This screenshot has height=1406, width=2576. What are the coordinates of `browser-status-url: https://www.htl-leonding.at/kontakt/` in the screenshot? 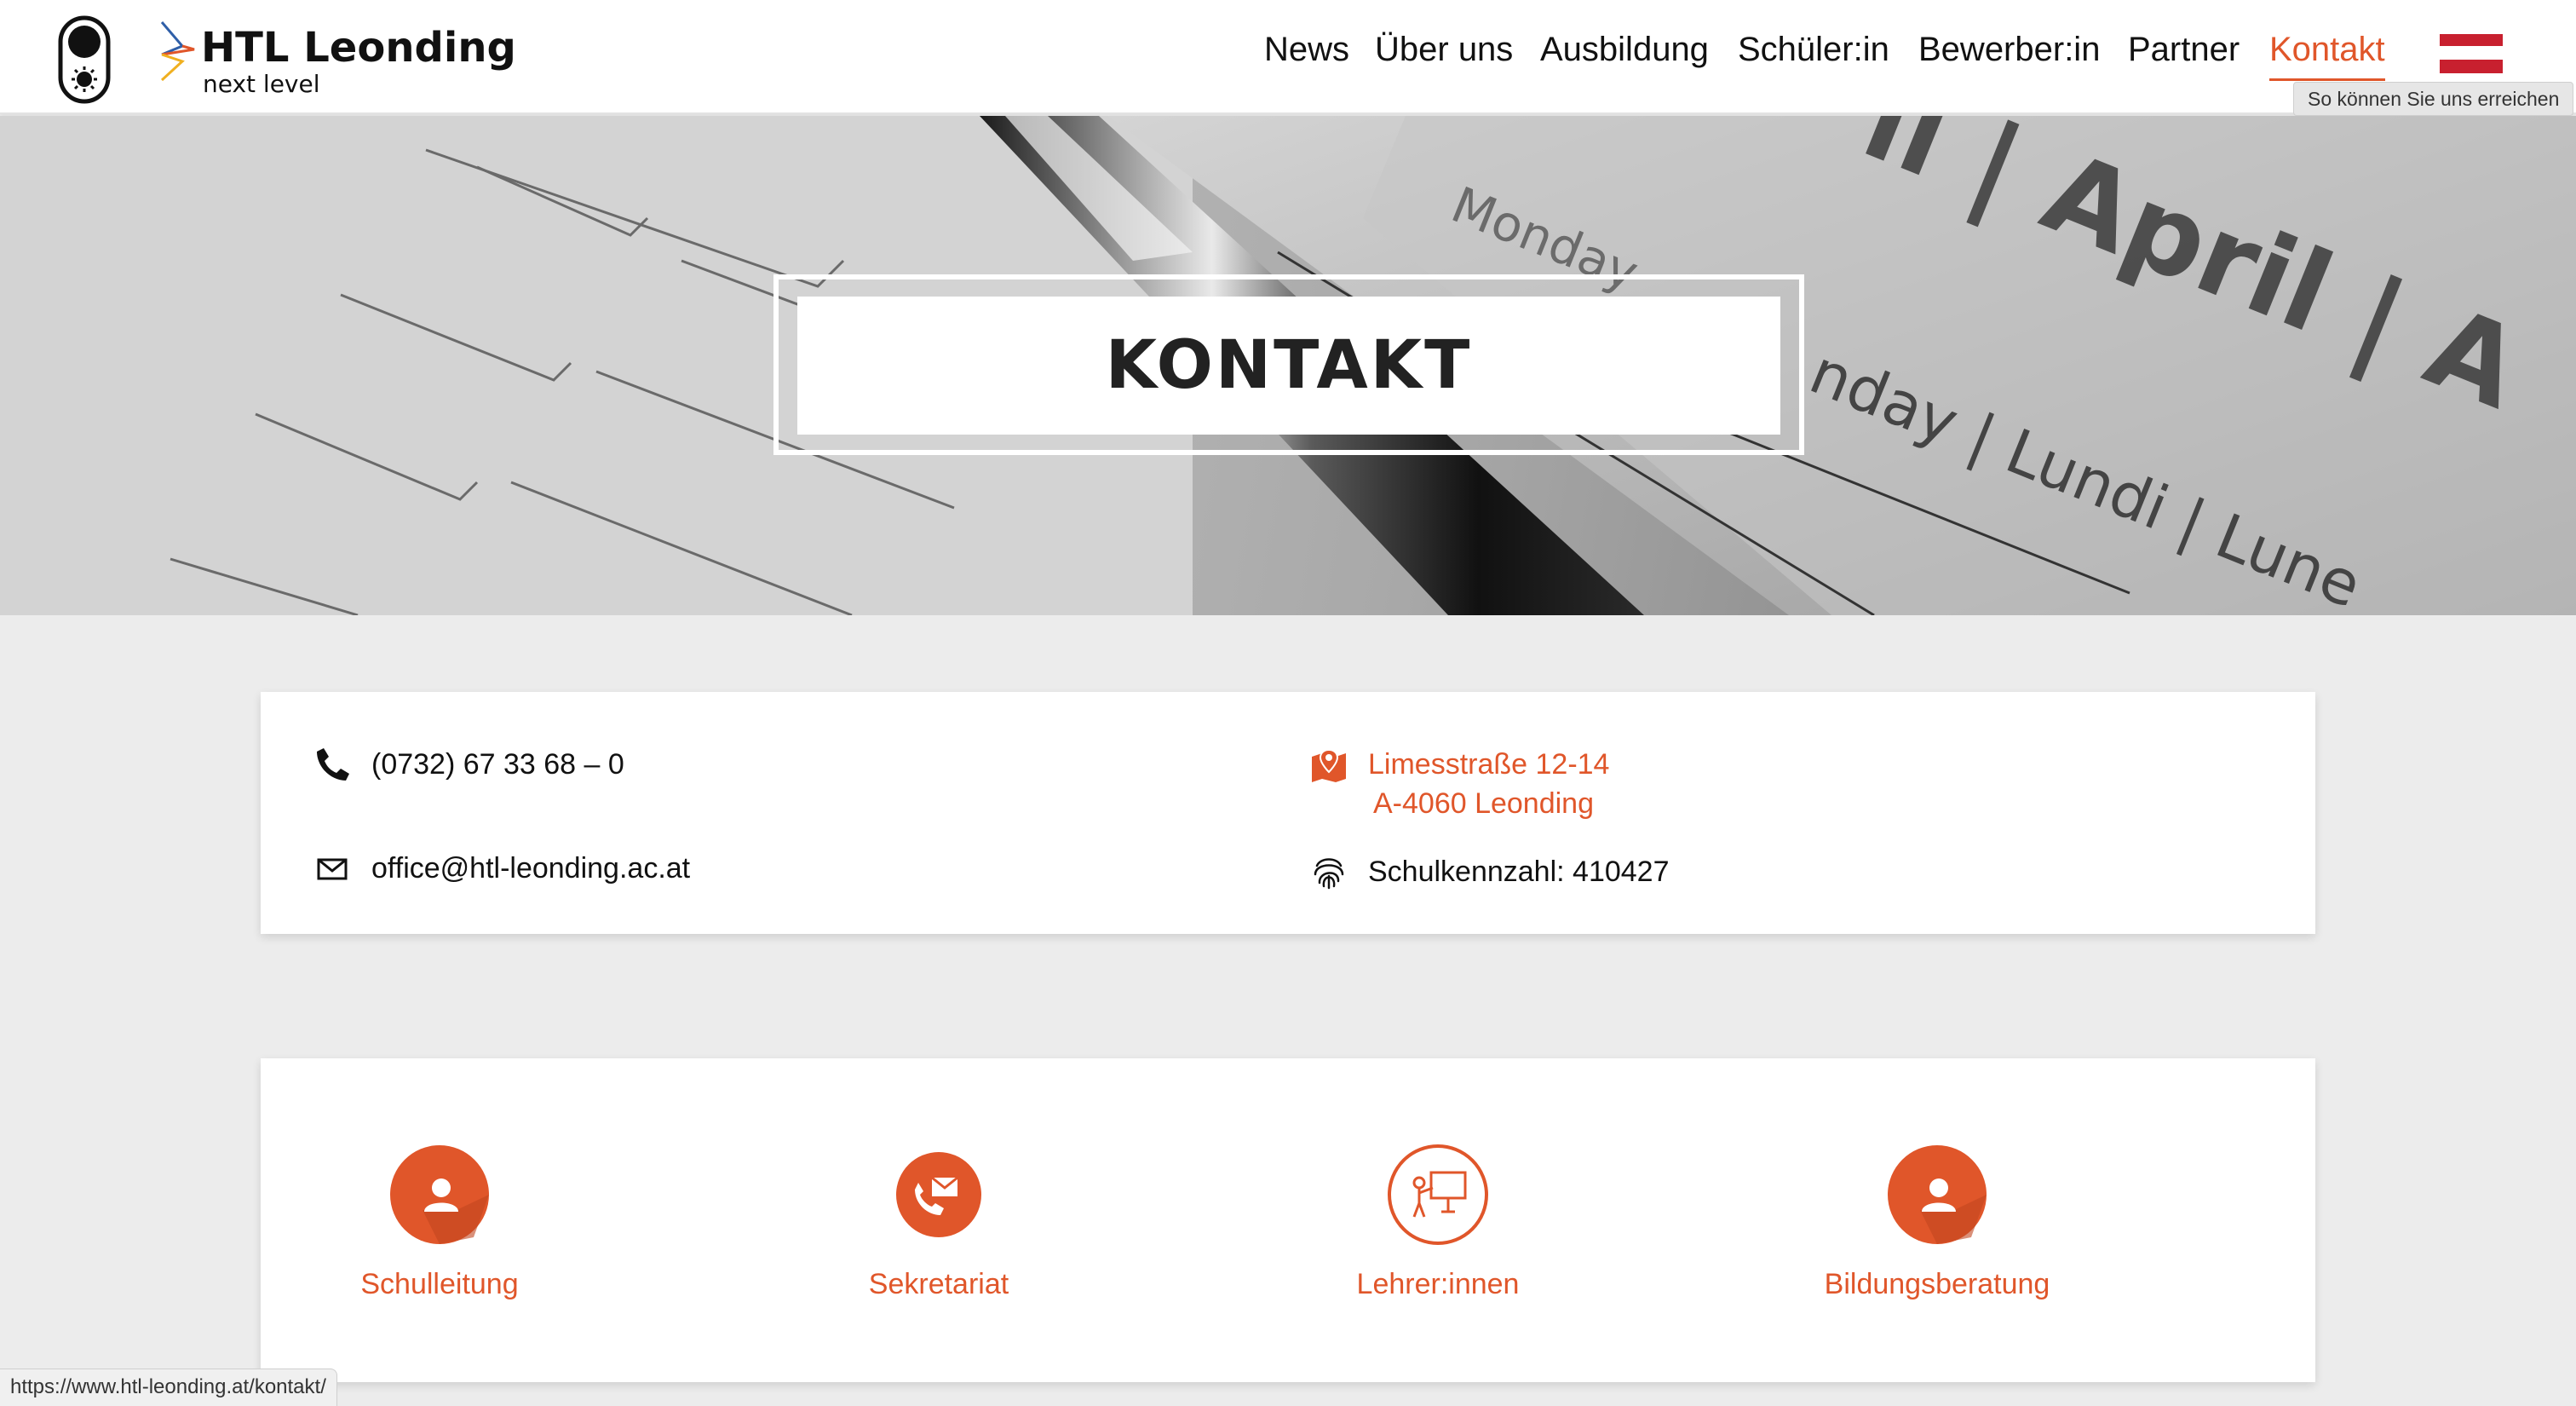 It's located at (168, 1387).